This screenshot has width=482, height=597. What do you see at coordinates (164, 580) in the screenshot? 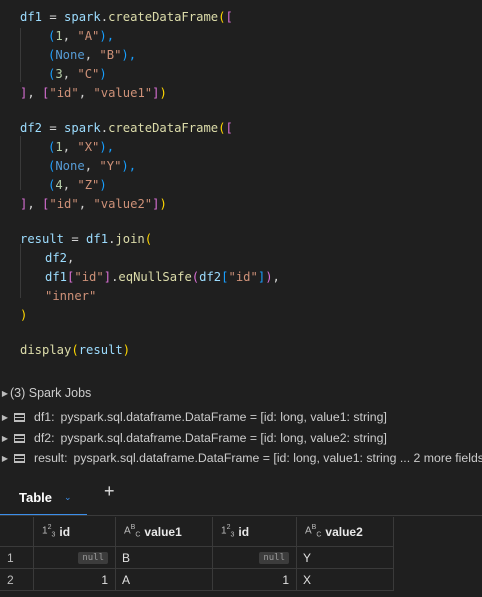
I see `table-cell: A` at bounding box center [164, 580].